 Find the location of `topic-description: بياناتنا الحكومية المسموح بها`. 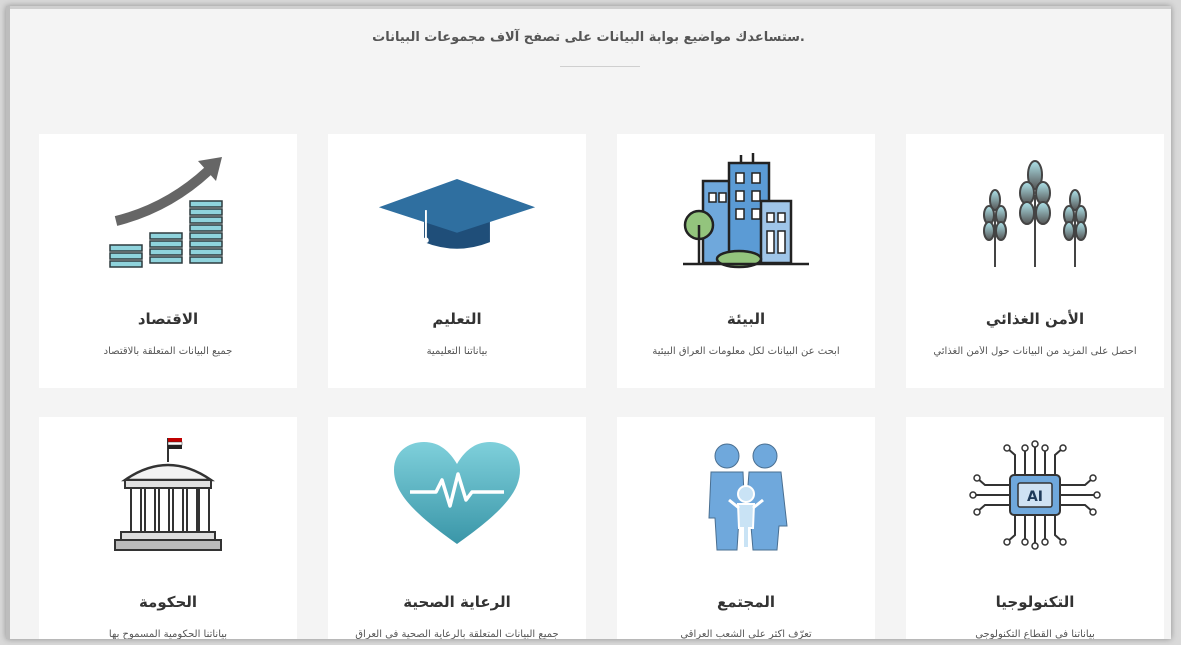

topic-description: بياناتنا الحكومية المسموح بها is located at coordinates (168, 634).